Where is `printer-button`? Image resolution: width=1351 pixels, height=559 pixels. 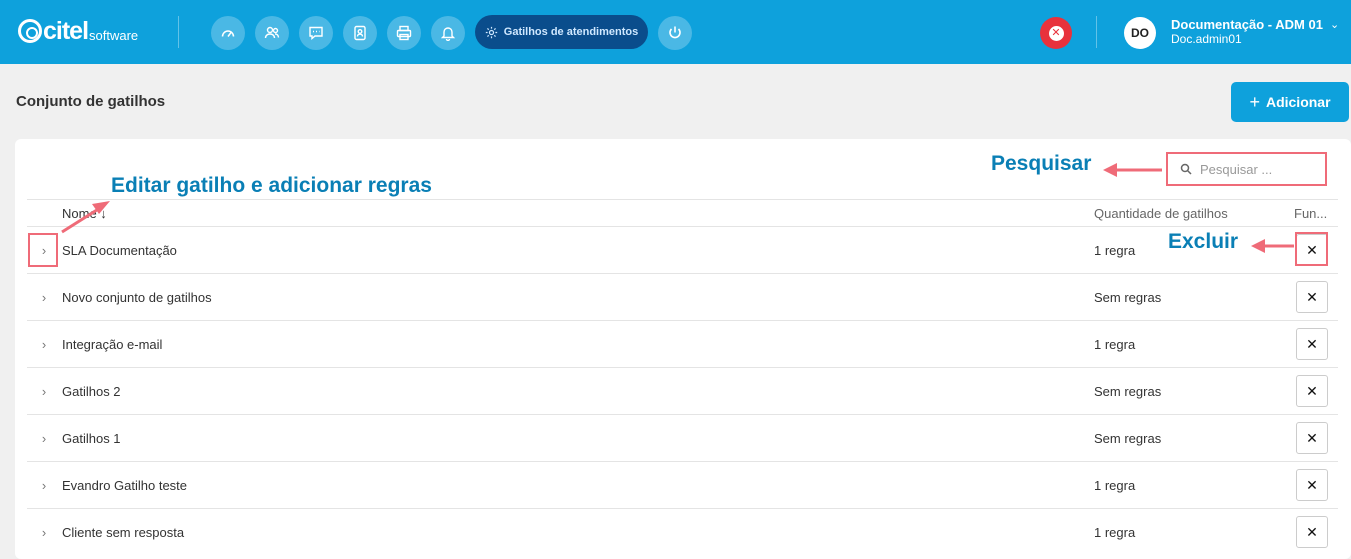 printer-button is located at coordinates (404, 33).